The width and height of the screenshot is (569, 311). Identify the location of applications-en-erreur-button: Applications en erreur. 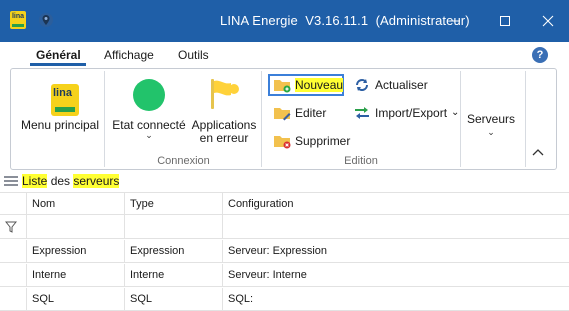
(224, 113).